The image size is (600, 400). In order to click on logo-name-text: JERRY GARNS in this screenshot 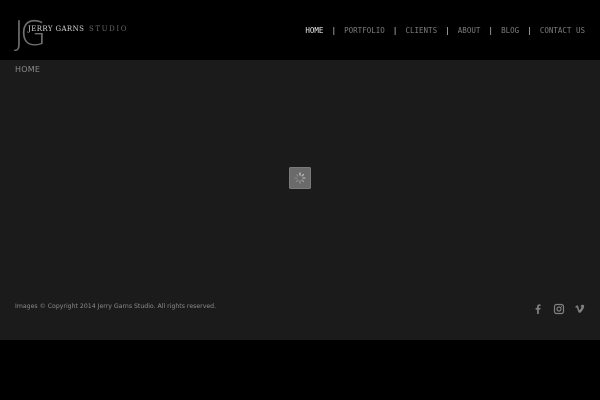, I will do `click(56, 29)`.